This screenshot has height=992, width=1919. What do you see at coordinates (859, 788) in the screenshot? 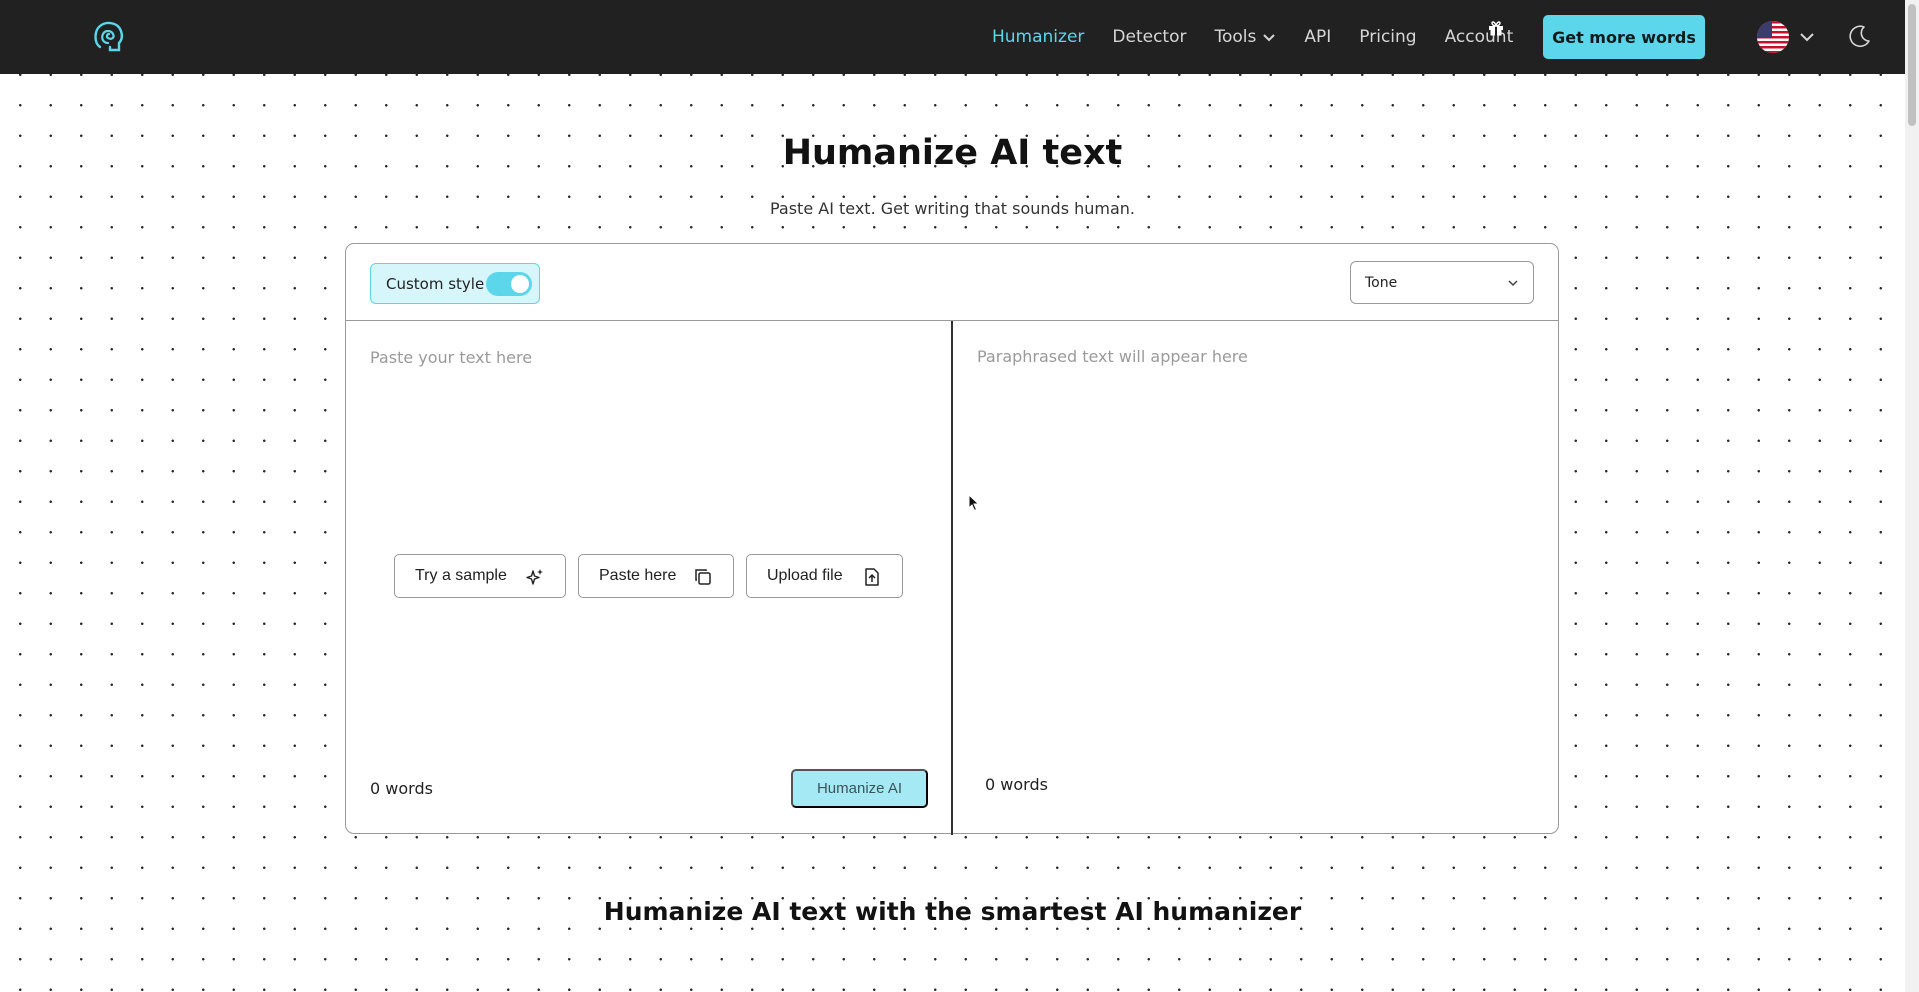
I see `humanize-ai-button: Humanize AI` at bounding box center [859, 788].